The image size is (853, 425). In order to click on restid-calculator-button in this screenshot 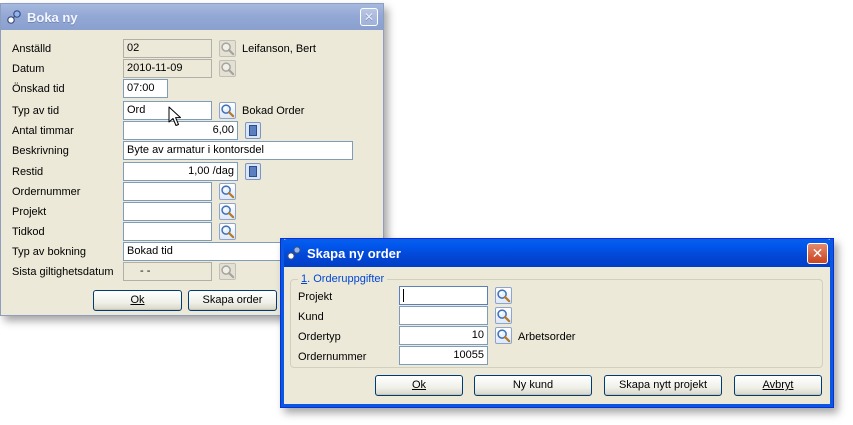, I will do `click(253, 171)`.